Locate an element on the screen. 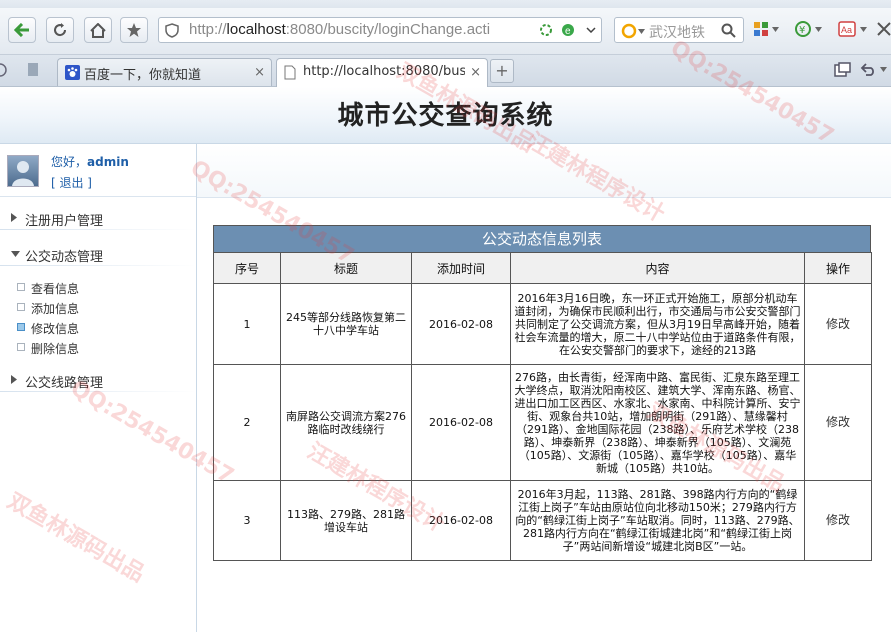  back-arrow-icon is located at coordinates (21, 30).